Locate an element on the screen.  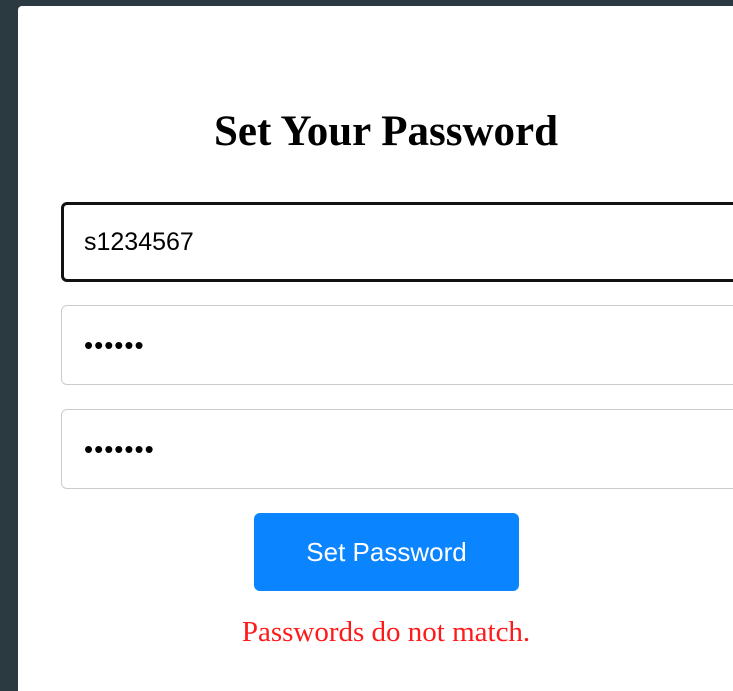
username-input is located at coordinates (397, 242).